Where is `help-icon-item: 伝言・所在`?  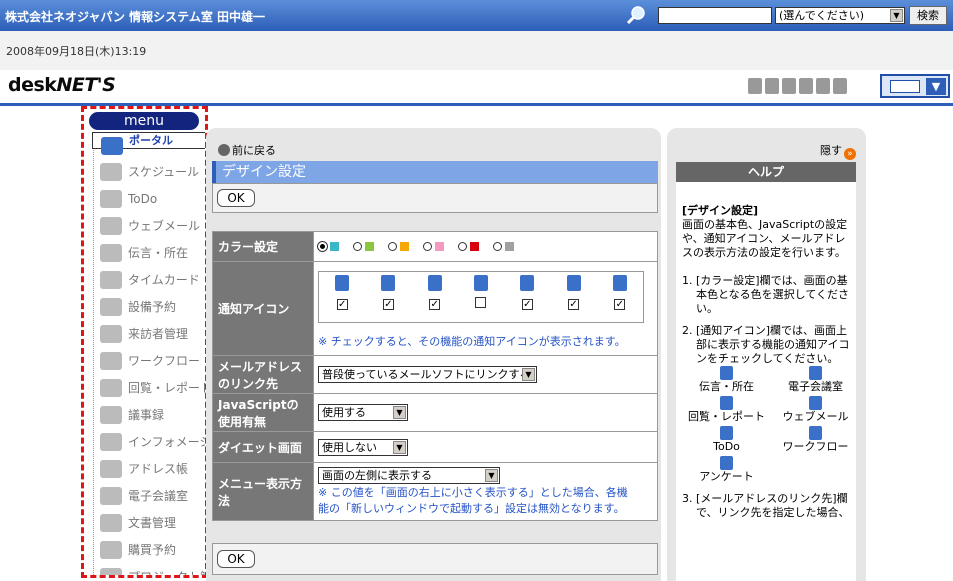 help-icon-item: 伝言・所在 is located at coordinates (726, 380).